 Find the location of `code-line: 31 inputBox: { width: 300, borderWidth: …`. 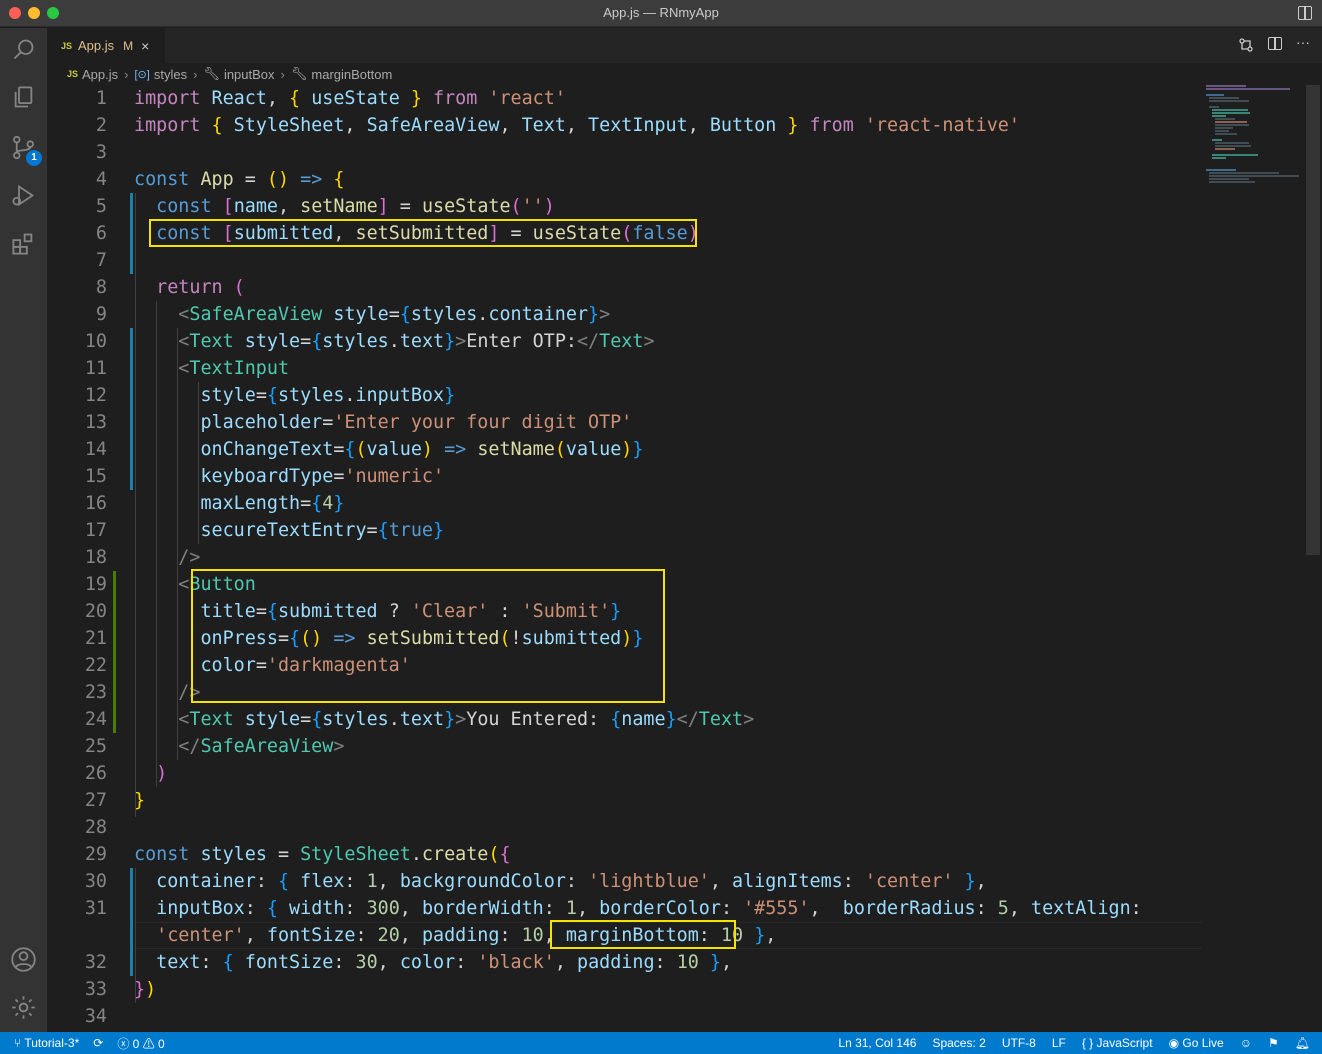

code-line: 31 inputBox: { width: 300, borderWidth: … is located at coordinates (627, 908).